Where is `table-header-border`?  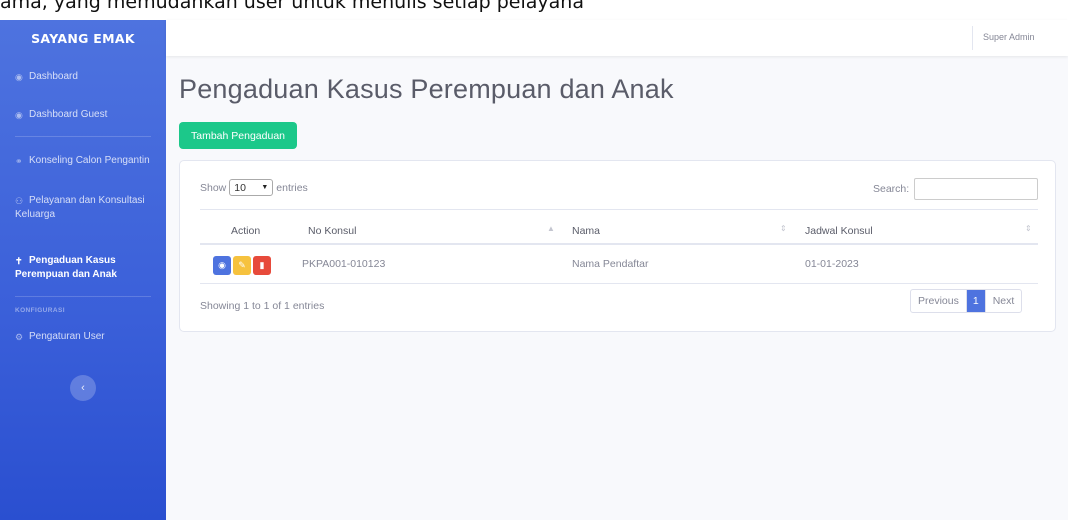 table-header-border is located at coordinates (619, 244).